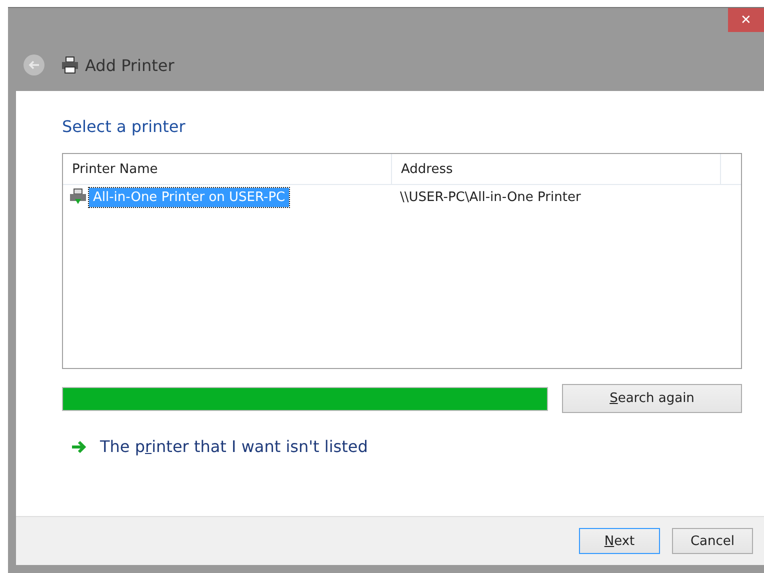  What do you see at coordinates (129, 65) in the screenshot?
I see `window-title: Add Printer` at bounding box center [129, 65].